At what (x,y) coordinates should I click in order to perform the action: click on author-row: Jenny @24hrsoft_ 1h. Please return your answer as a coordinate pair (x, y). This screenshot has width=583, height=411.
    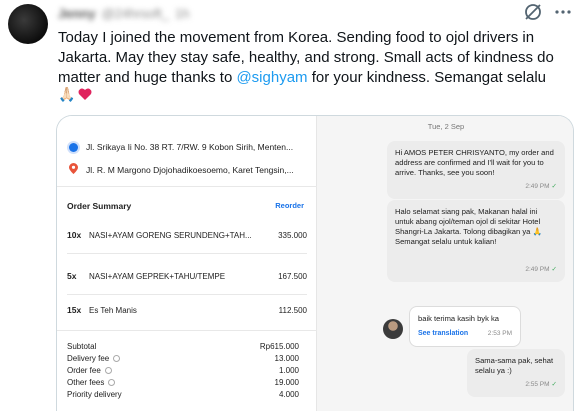
    Looking at the image, I should click on (123, 13).